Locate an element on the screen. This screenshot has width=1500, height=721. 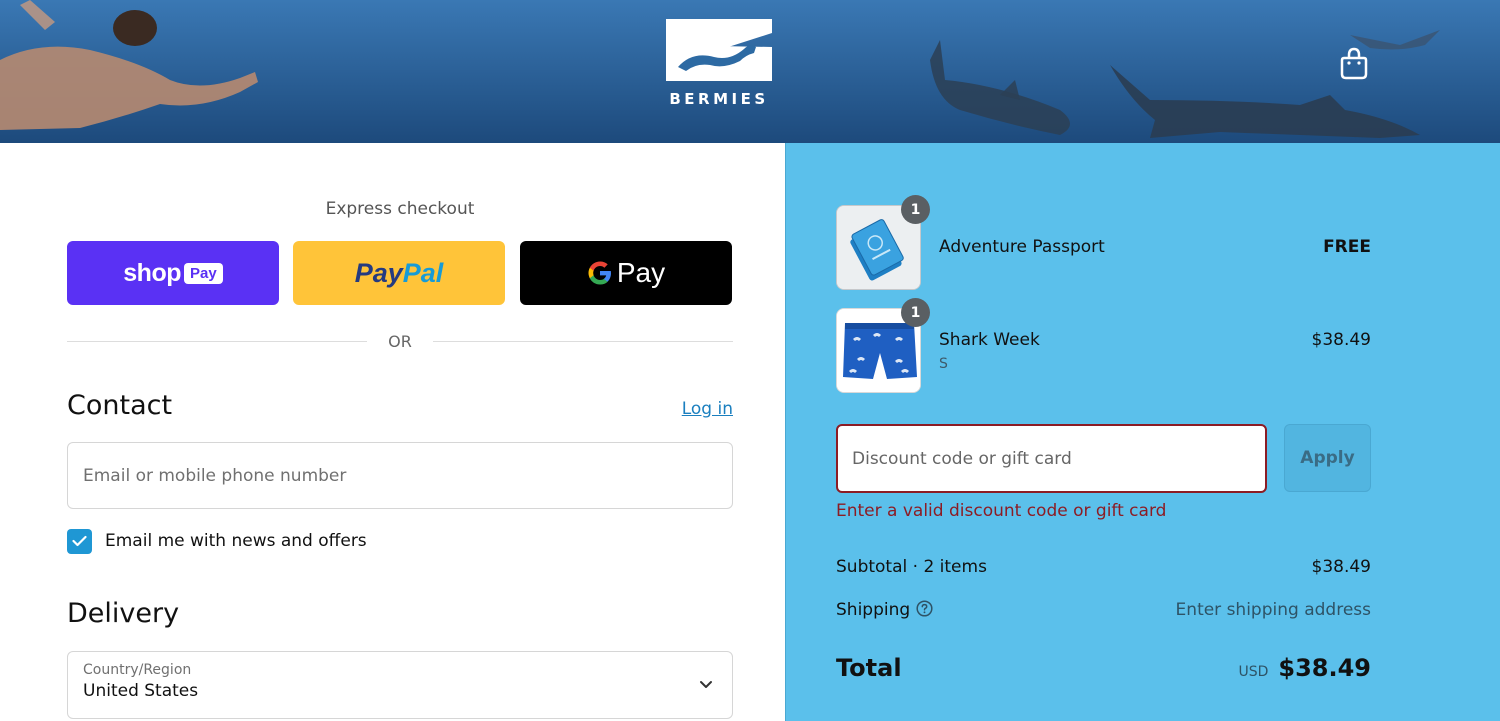
total-row: Total USD $38.49 is located at coordinates (1103, 668).